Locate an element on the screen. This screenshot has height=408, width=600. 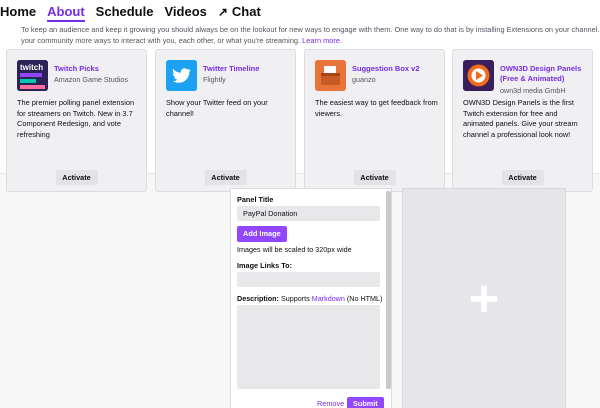
add-image-button: Add Image is located at coordinates (262, 234).